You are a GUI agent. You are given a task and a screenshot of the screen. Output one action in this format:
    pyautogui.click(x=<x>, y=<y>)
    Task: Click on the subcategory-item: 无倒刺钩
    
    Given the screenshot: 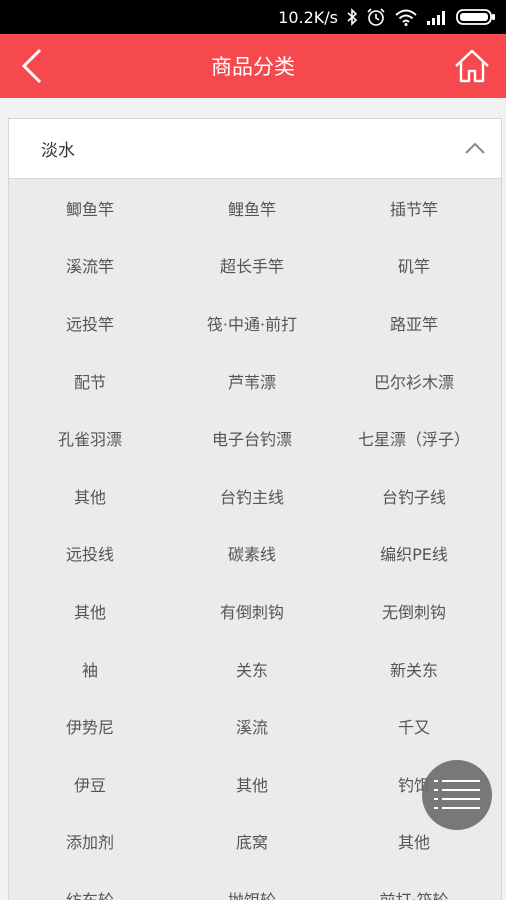 What is the action you would take?
    pyautogui.click(x=414, y=611)
    